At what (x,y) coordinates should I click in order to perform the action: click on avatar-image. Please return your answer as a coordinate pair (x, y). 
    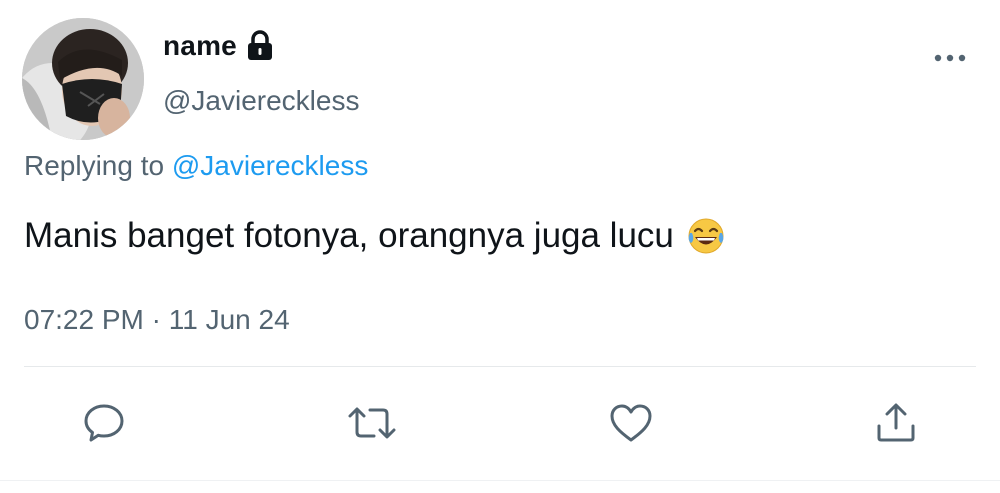
    Looking at the image, I should click on (83, 79).